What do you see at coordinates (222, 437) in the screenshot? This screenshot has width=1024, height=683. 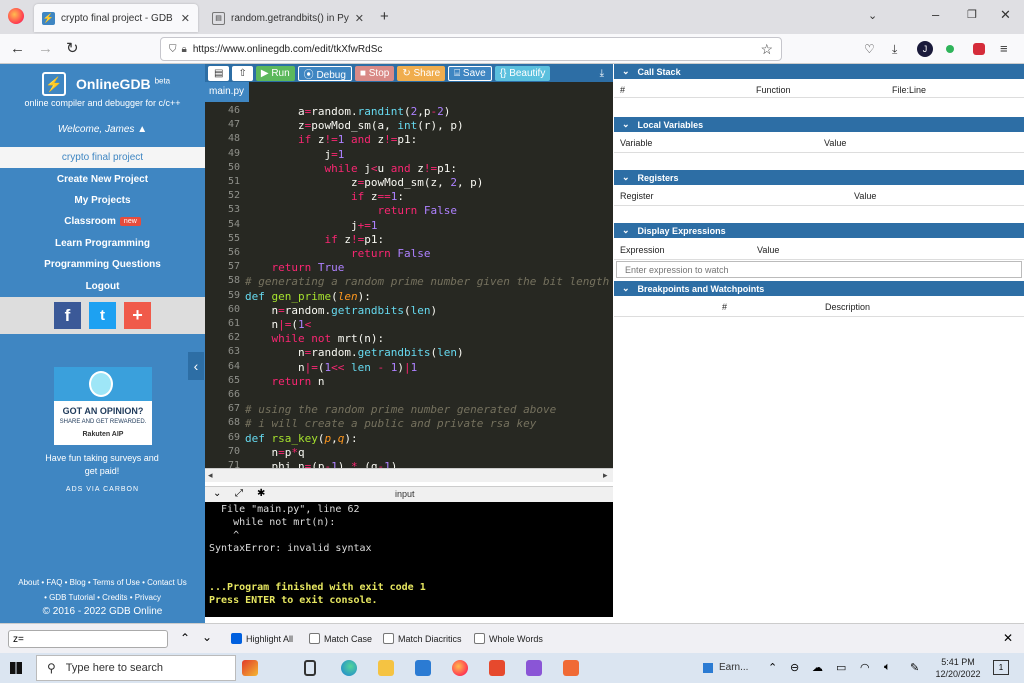 I see `line-number: 69` at bounding box center [222, 437].